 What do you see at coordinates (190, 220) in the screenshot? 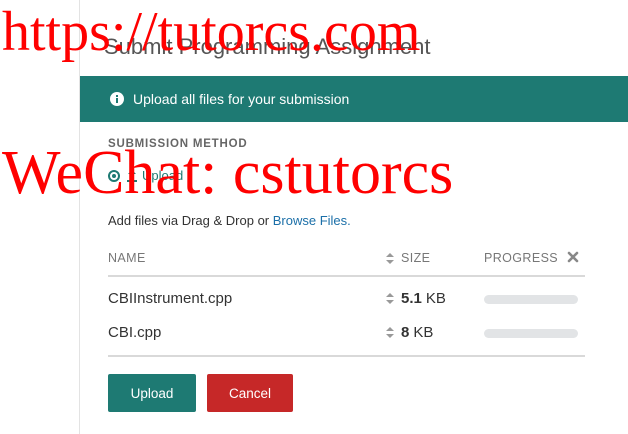
I see `dropzone-text: Add files via Drag & Drop or` at bounding box center [190, 220].